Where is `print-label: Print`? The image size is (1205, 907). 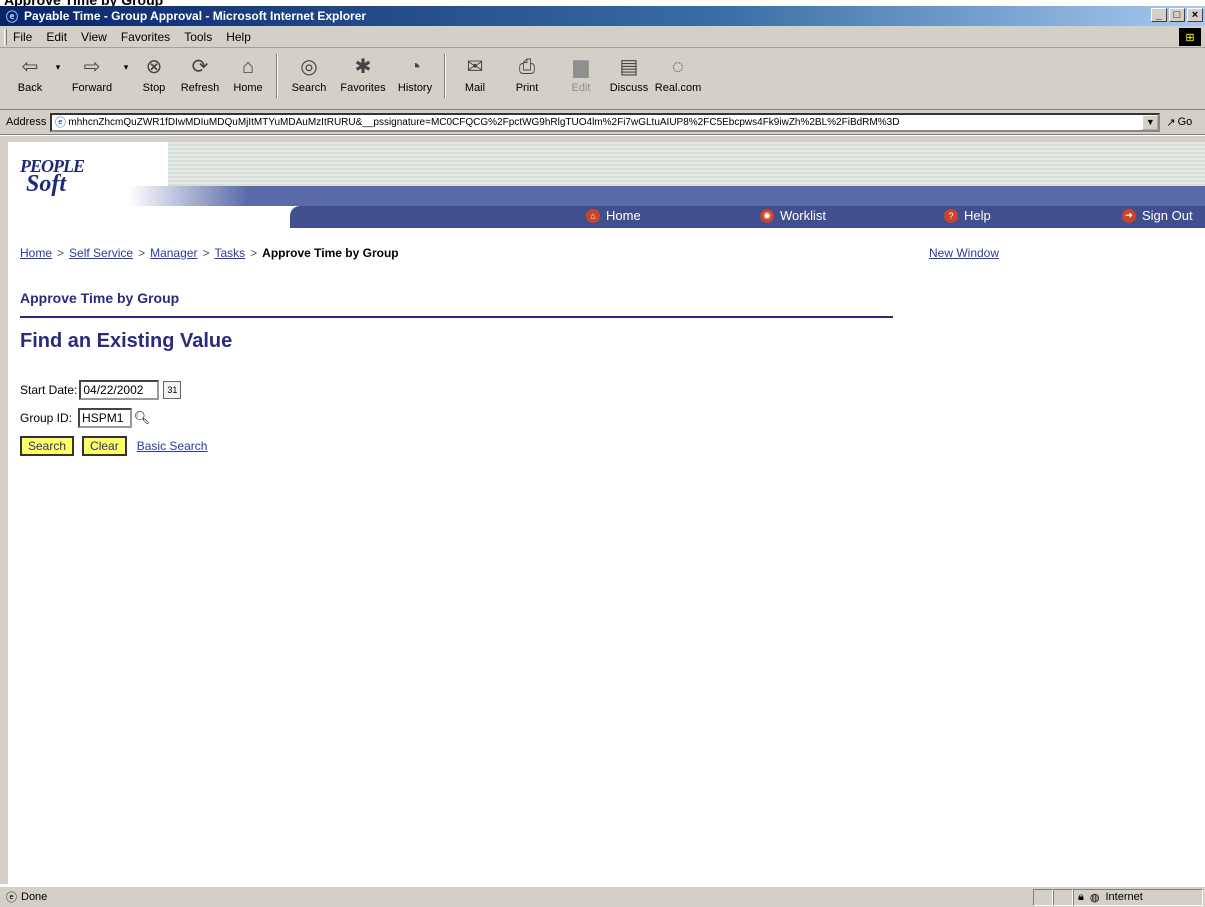 print-label: Print is located at coordinates (527, 88).